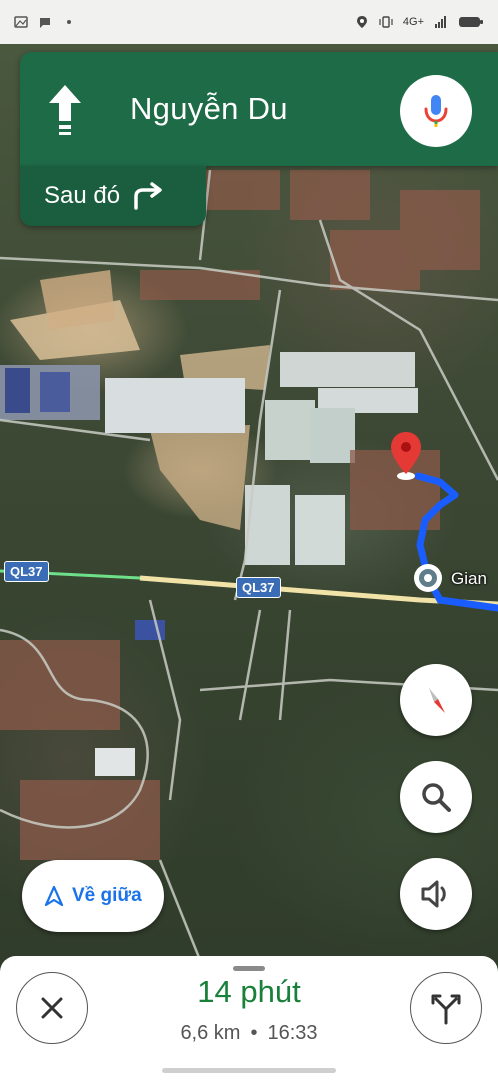  Describe the element at coordinates (259, 109) in the screenshot. I see `navigation-instruction-card: Nguyễn Du` at that location.